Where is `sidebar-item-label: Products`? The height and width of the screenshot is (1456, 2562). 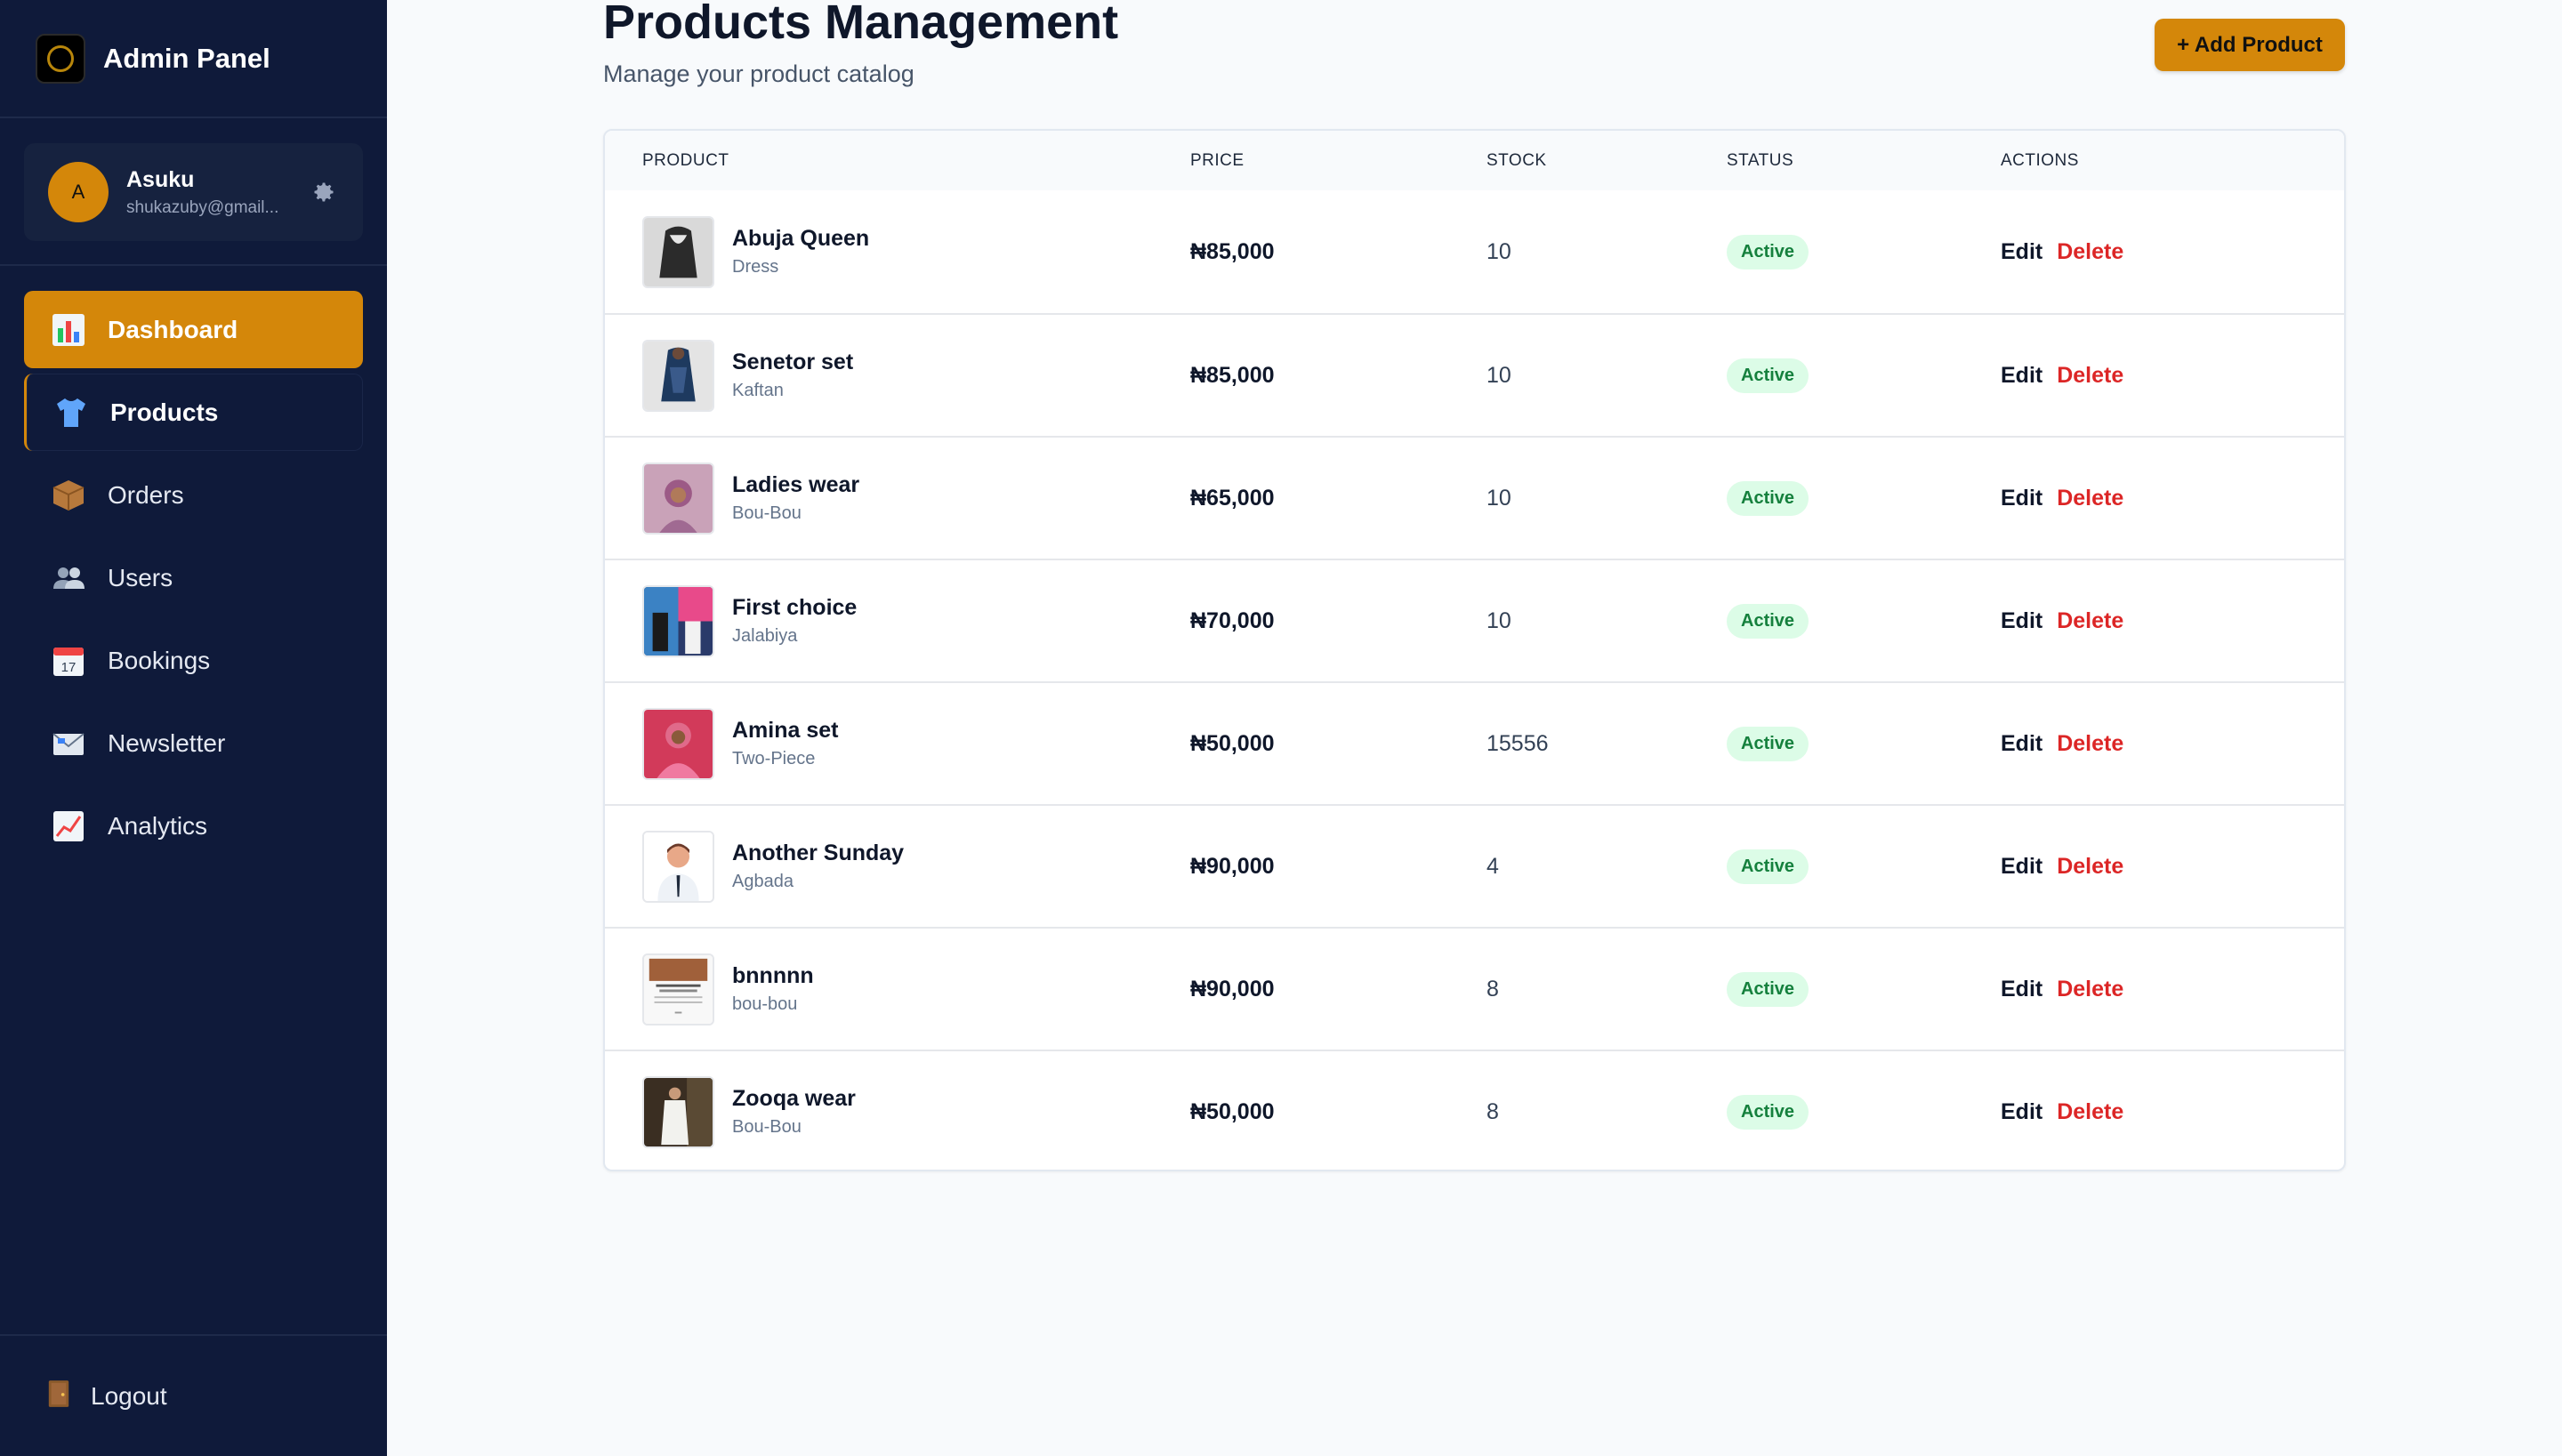 sidebar-item-label: Products is located at coordinates (164, 412).